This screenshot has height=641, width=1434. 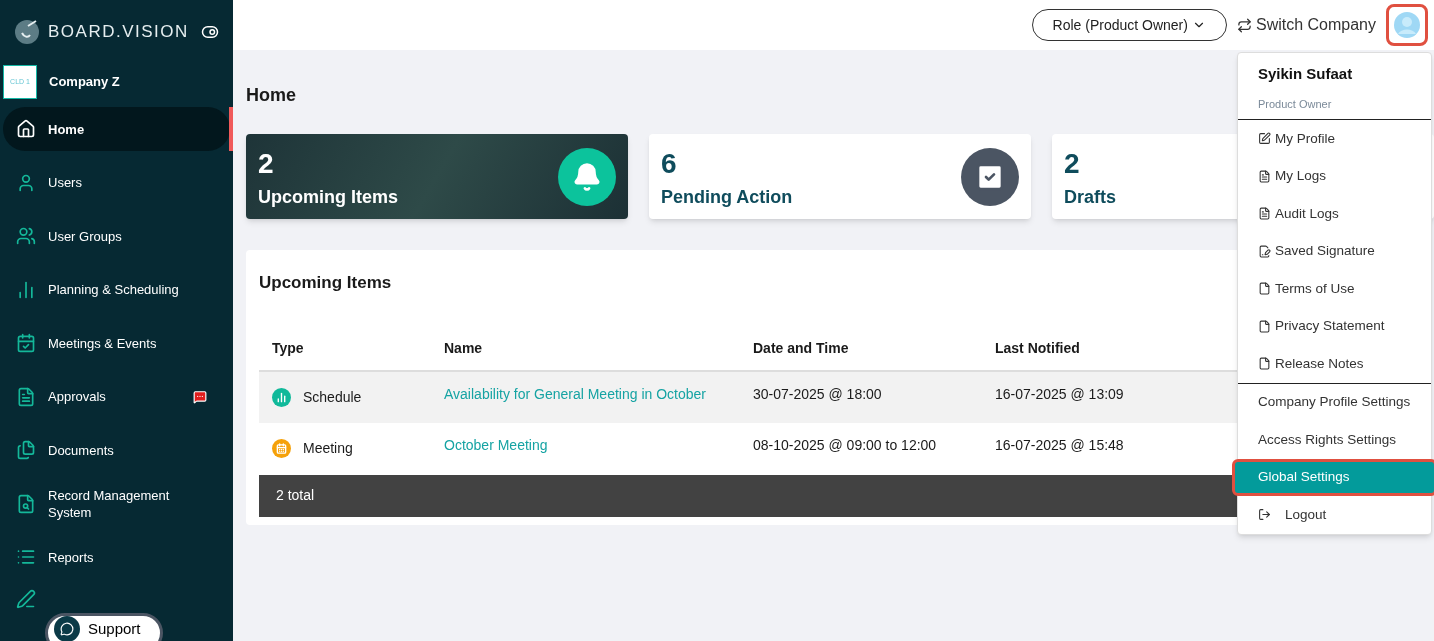 I want to click on column-header: Date and Time, so click(x=801, y=347).